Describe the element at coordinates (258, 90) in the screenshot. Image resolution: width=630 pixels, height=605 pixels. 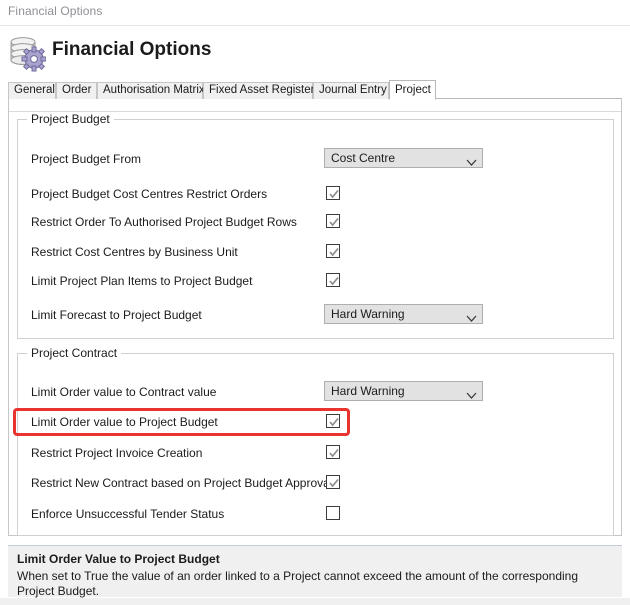
I see `tab-fixed-asset-register: Fixed Asset Register` at that location.